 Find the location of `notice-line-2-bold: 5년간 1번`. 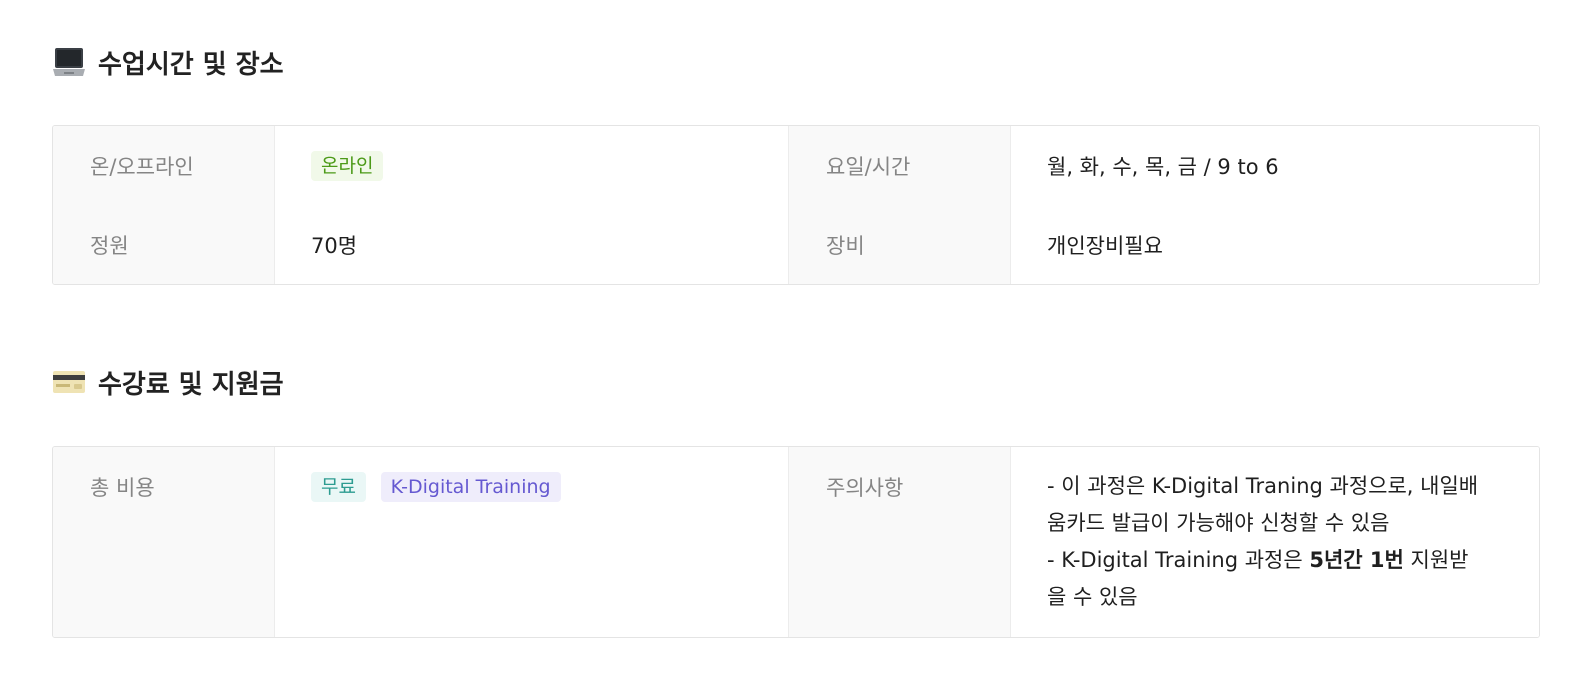

notice-line-2-bold: 5년간 1번 is located at coordinates (1356, 560).